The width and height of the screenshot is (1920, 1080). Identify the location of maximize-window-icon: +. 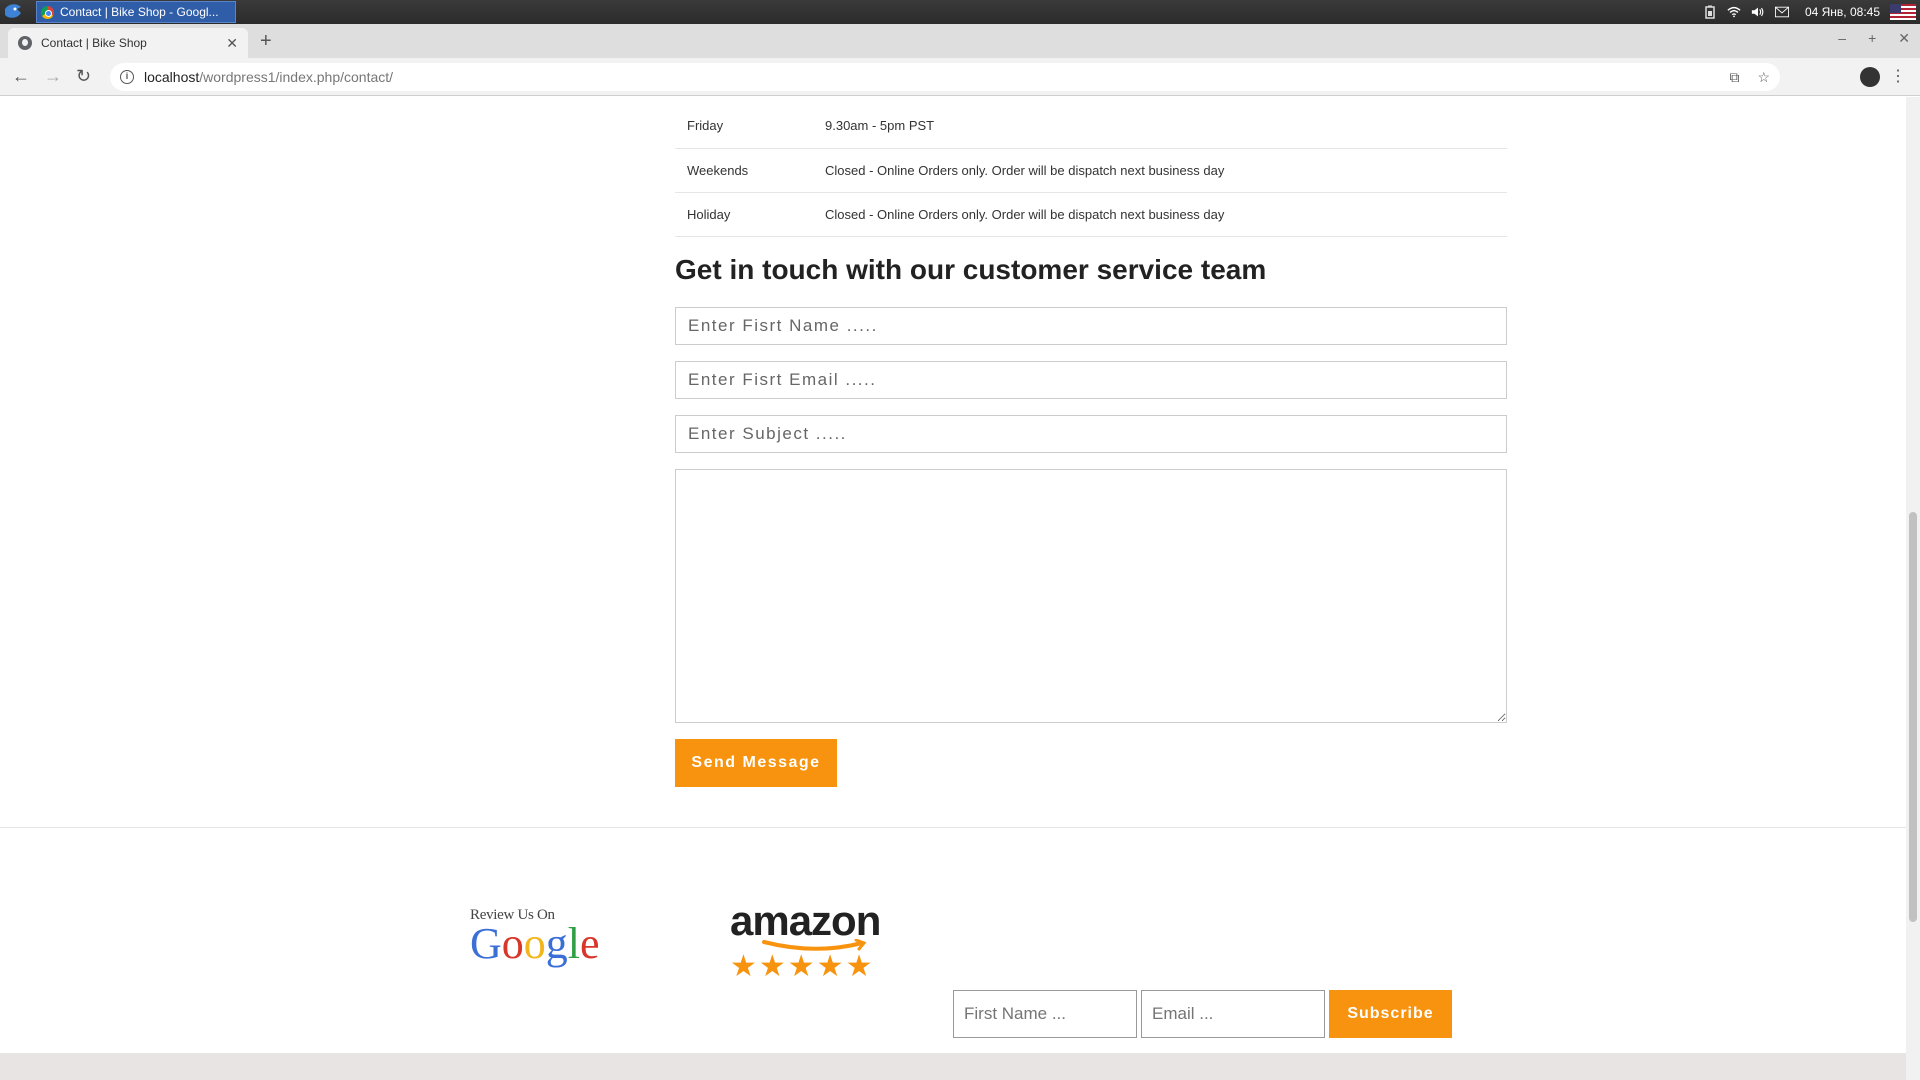
(1872, 38).